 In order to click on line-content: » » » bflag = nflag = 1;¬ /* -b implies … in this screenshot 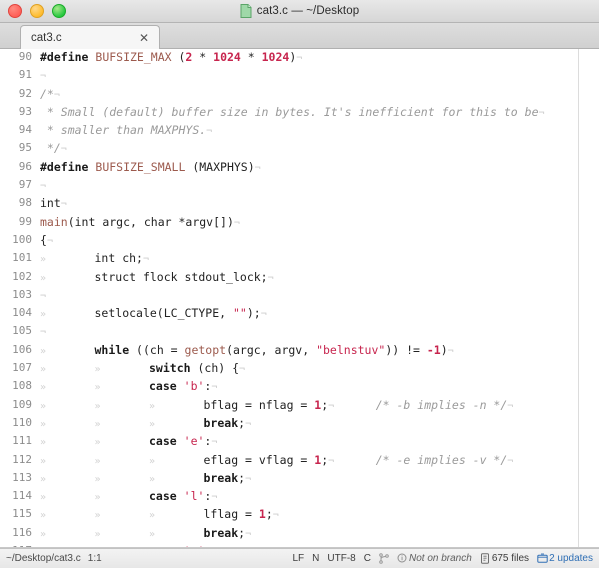, I will do `click(318, 406)`.